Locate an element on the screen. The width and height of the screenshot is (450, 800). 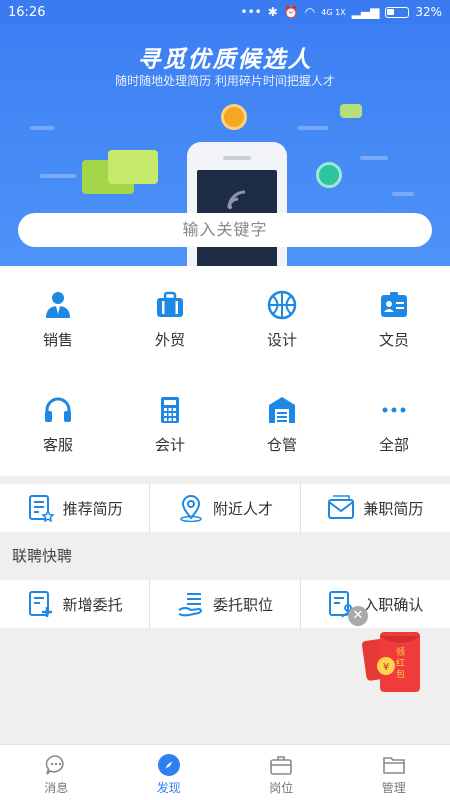
category-warehouse: 仓管 is located at coordinates (282, 423).